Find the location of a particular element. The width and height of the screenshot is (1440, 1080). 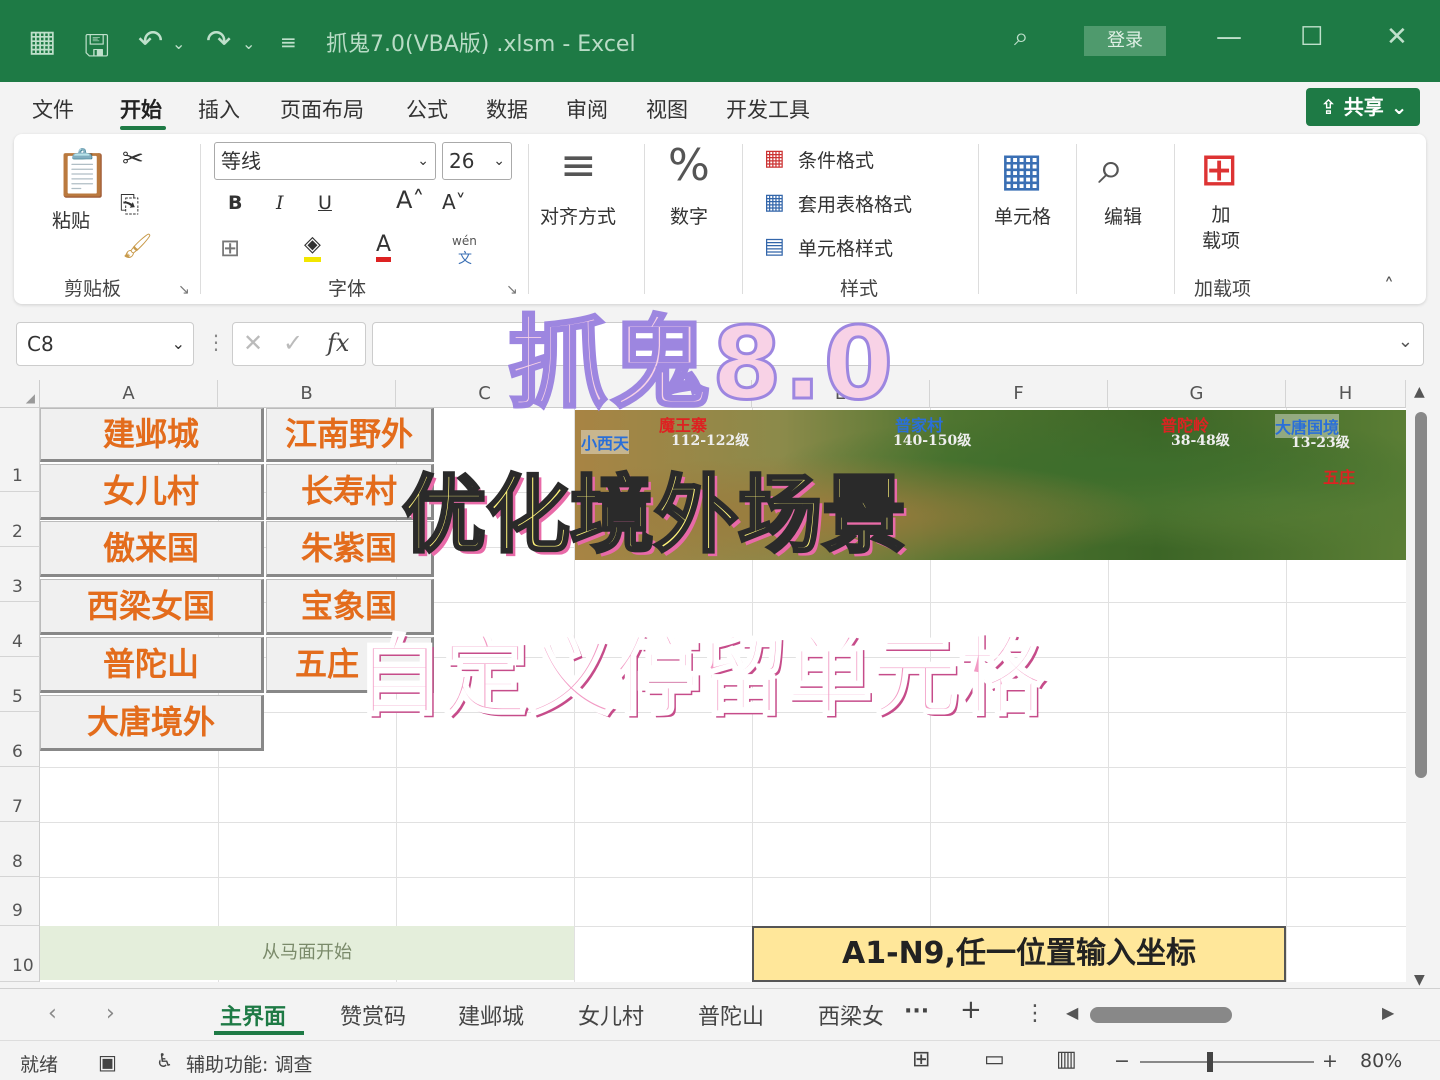

column-header-b: B is located at coordinates (307, 394).